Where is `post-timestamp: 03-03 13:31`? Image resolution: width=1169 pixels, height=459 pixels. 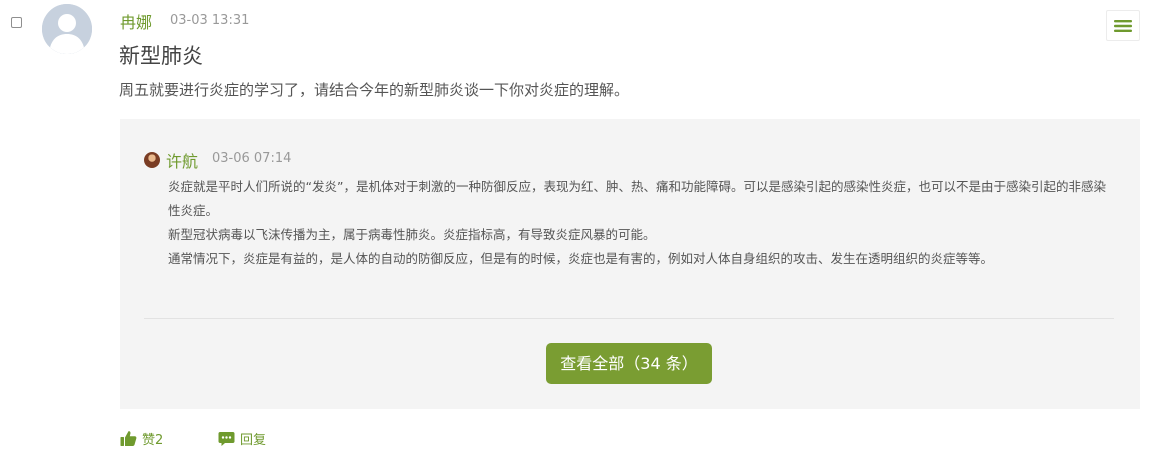
post-timestamp: 03-03 13:31 is located at coordinates (210, 20).